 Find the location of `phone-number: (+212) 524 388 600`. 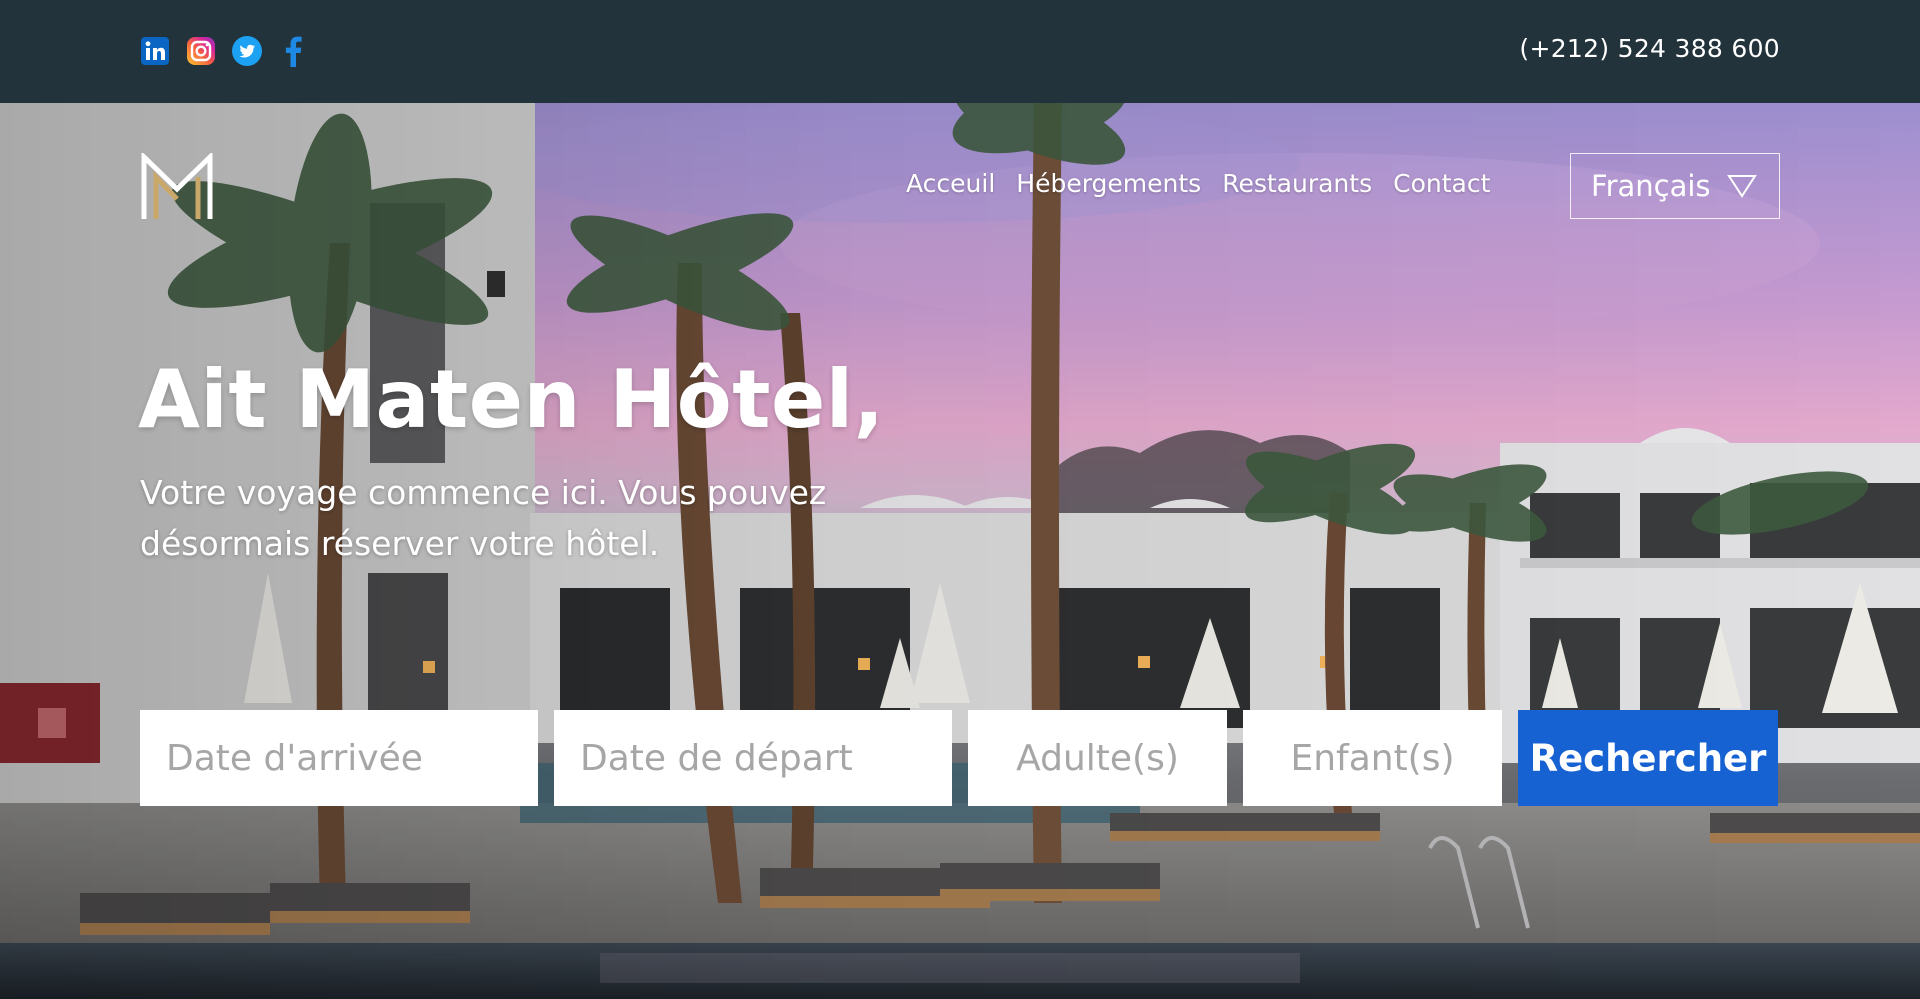

phone-number: (+212) 524 388 600 is located at coordinates (1649, 48).